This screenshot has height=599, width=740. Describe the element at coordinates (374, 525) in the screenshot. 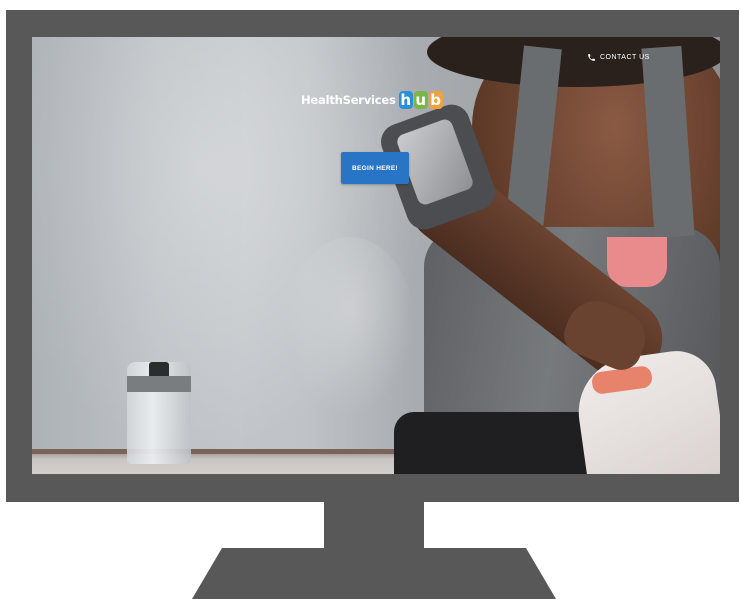

I see `monitor-stand-neck` at that location.